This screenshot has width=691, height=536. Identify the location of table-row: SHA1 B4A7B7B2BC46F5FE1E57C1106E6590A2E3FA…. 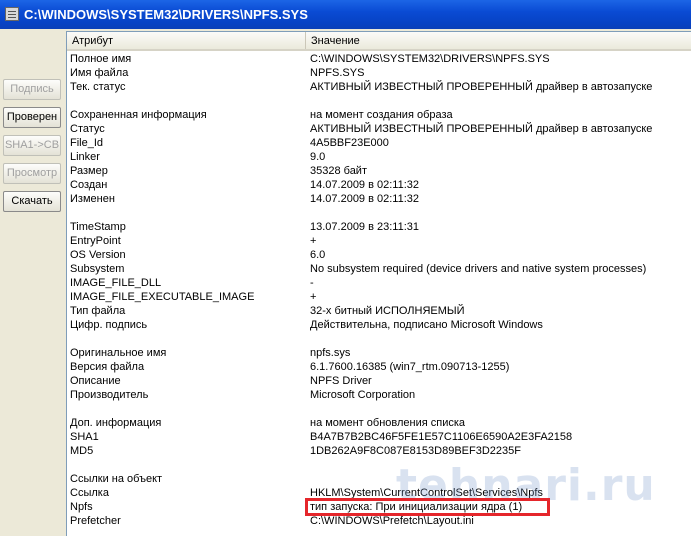
(379, 437).